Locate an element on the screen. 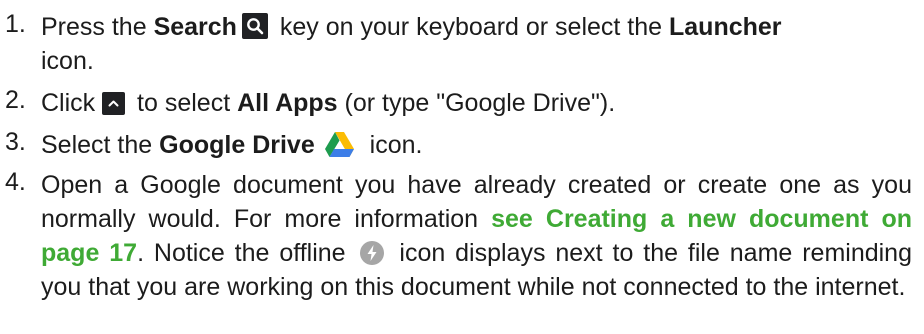 This screenshot has width=924, height=334. all-apps-label: All Apps is located at coordinates (287, 103).